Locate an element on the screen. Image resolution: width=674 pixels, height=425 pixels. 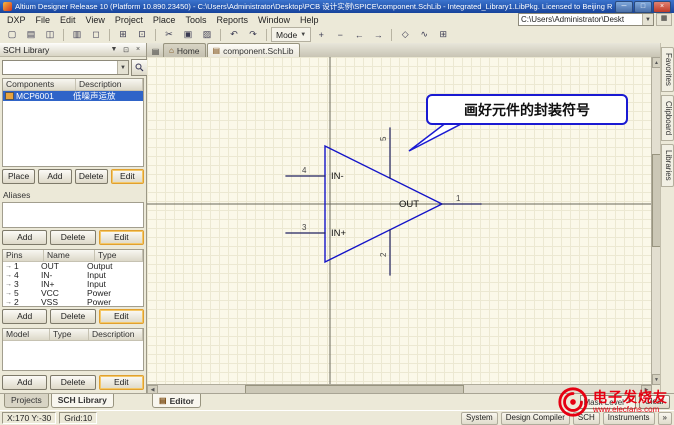
place-wire-icon: ∿ is located at coordinates (424, 35).